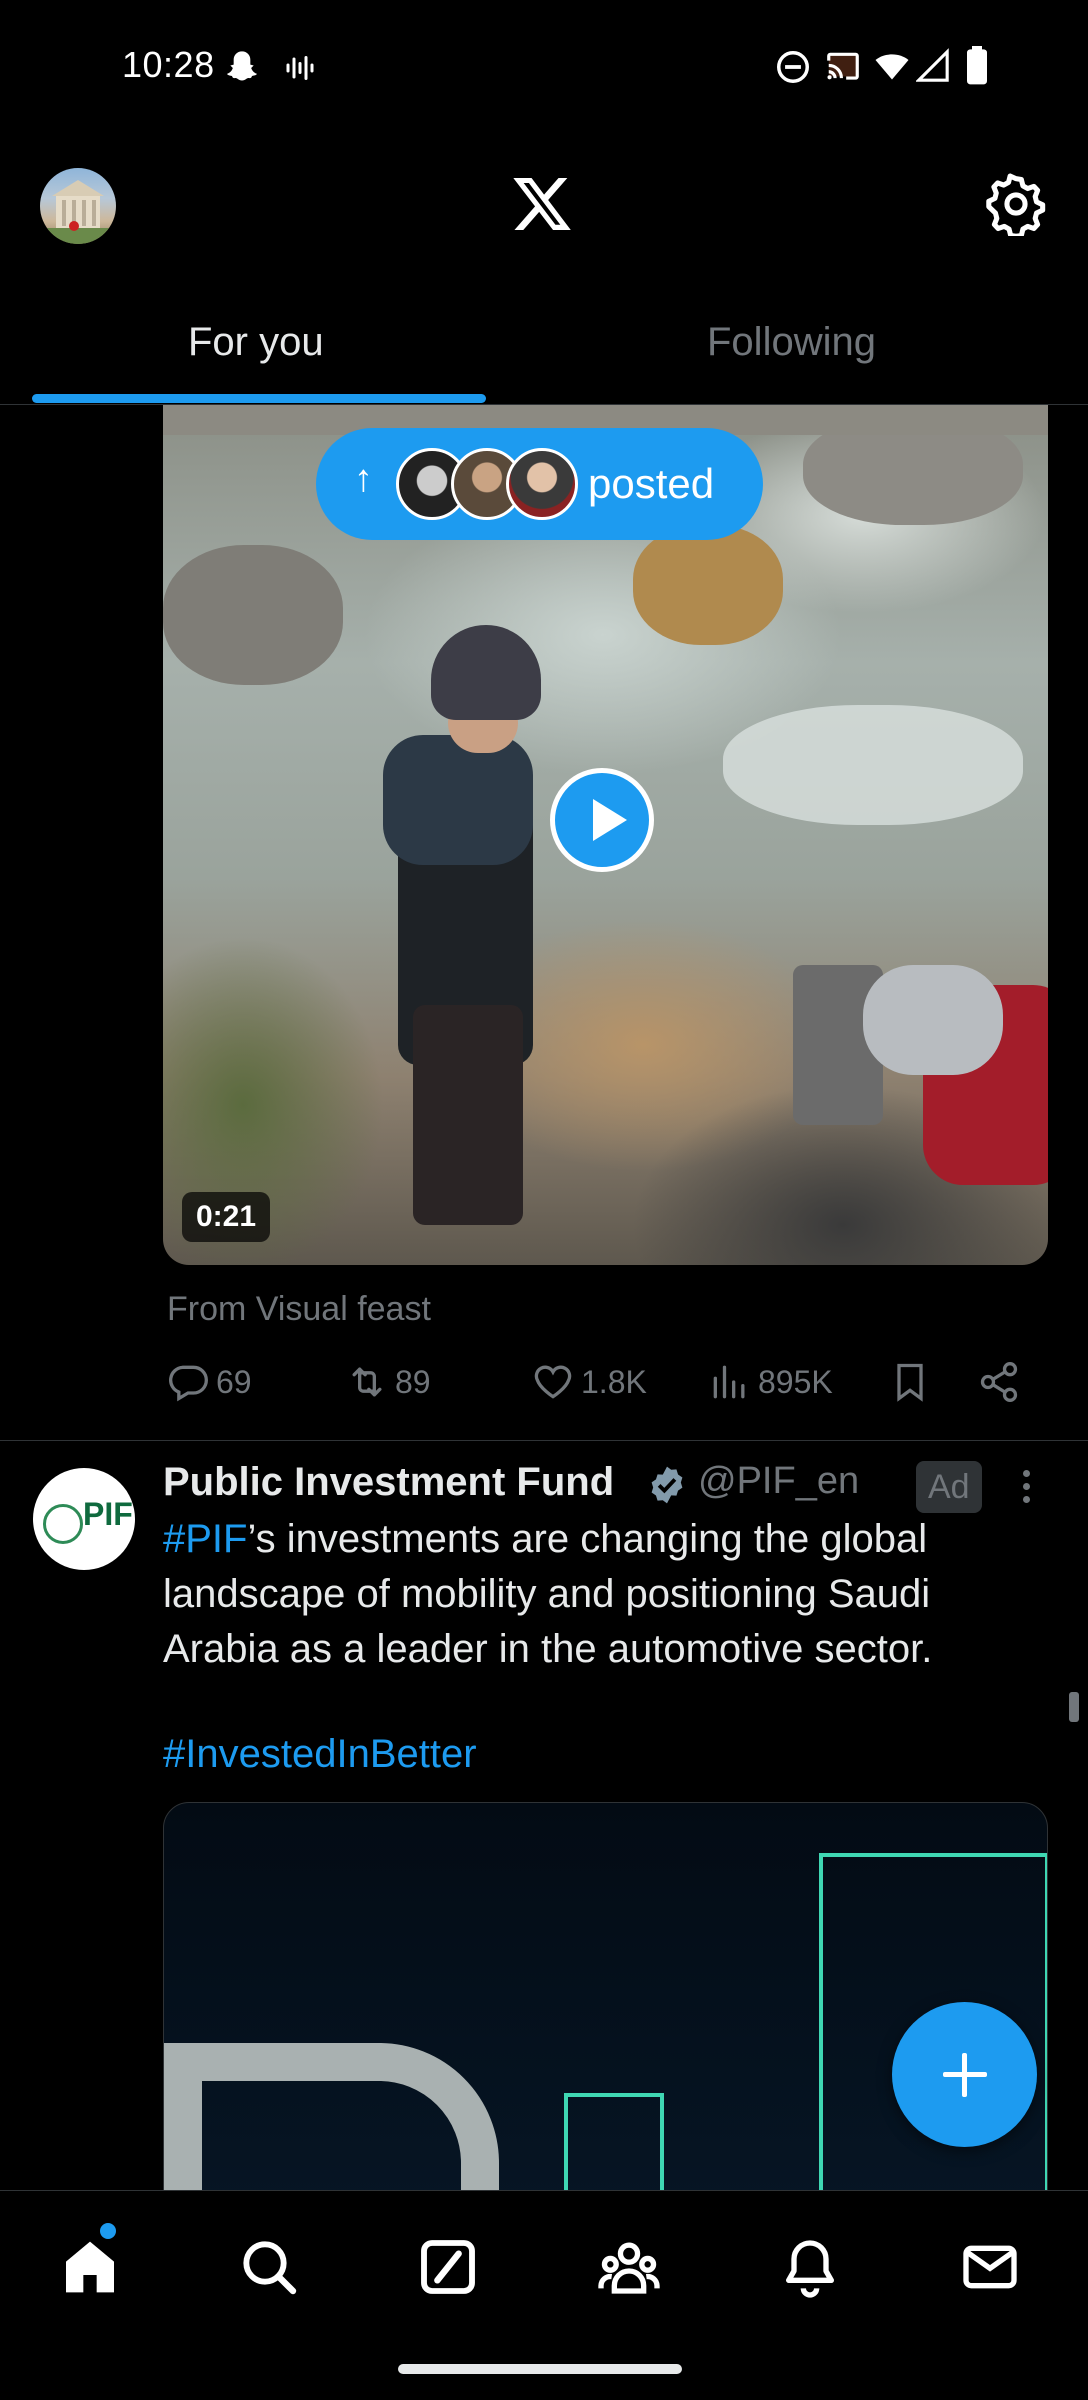 Image resolution: width=1088 pixels, height=2400 pixels. What do you see at coordinates (544, 65) in the screenshot?
I see `status-bar: 10:28` at bounding box center [544, 65].